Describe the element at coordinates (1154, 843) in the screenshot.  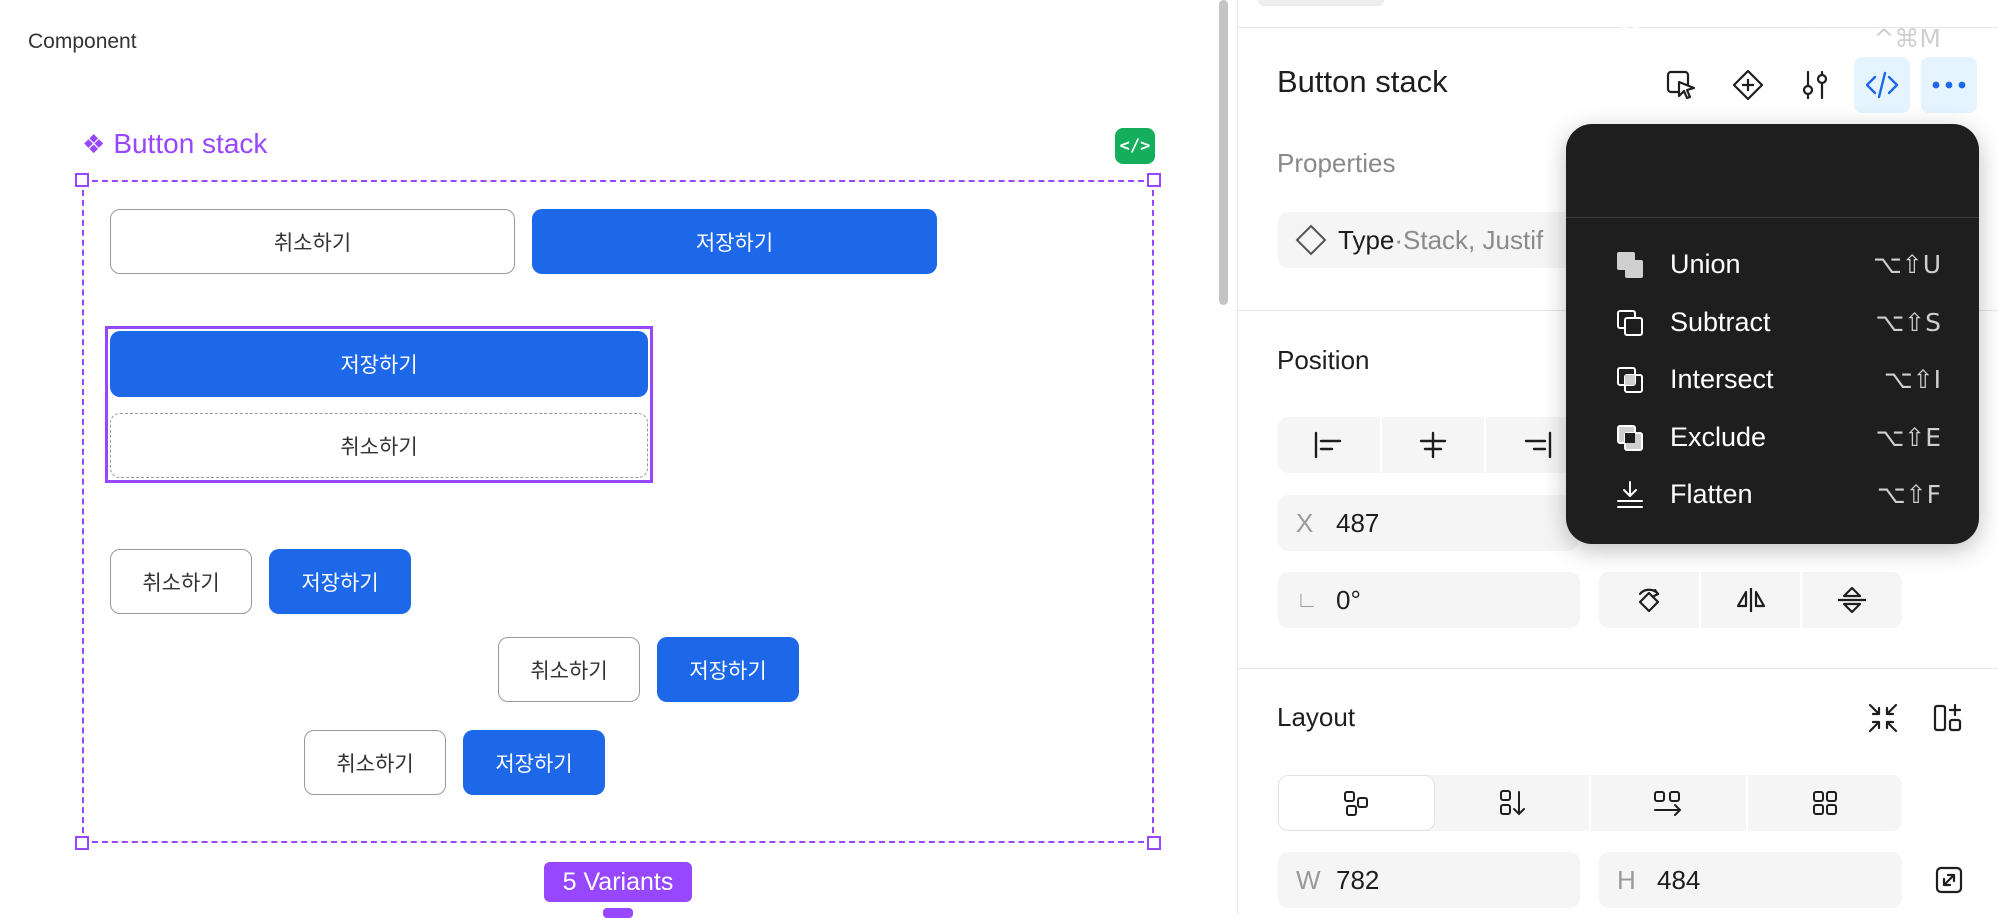
I see `resize-handle-bottom-right` at that location.